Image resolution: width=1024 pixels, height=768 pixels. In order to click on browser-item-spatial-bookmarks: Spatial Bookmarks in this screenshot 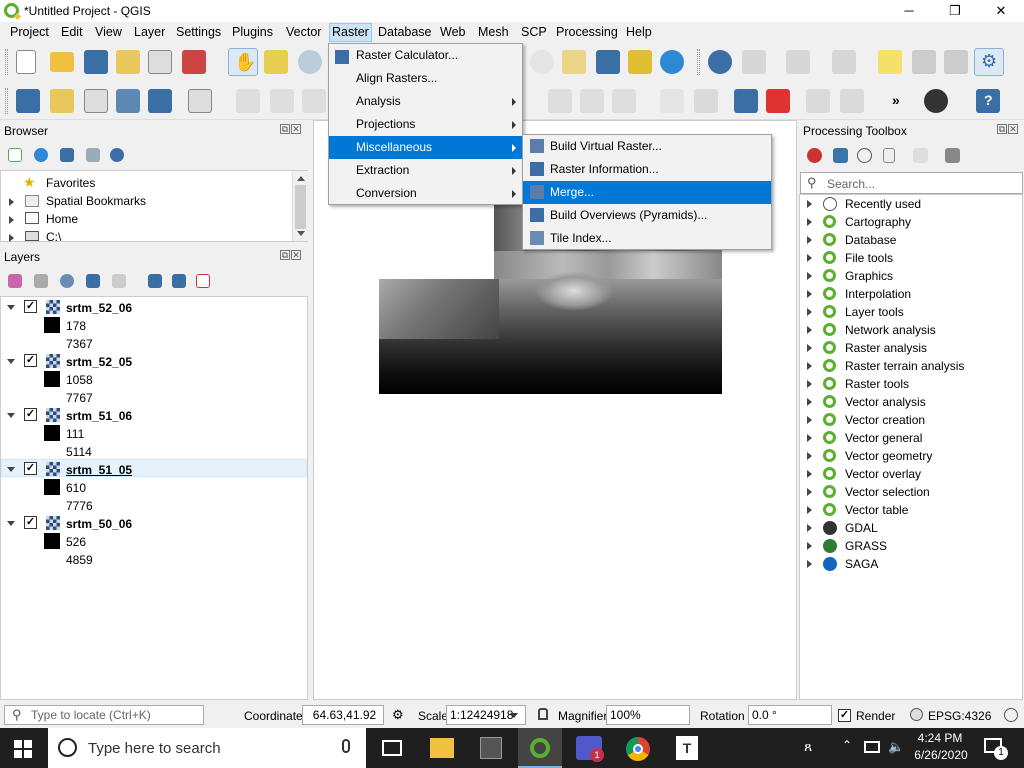, I will do `click(96, 201)`.